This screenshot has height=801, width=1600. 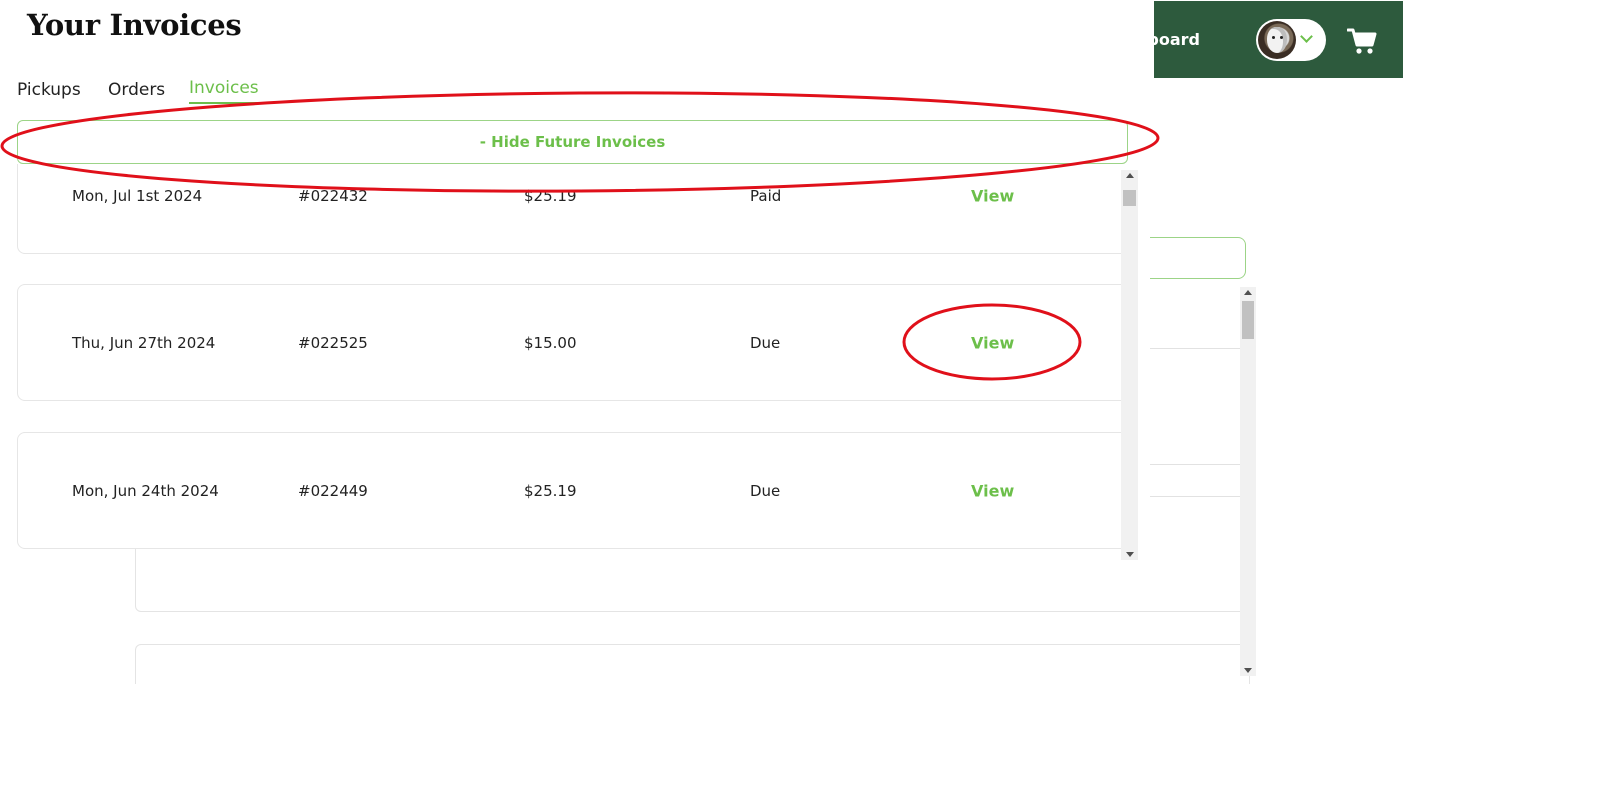 What do you see at coordinates (1129, 365) in the screenshot?
I see `invoice-list-scrollbar` at bounding box center [1129, 365].